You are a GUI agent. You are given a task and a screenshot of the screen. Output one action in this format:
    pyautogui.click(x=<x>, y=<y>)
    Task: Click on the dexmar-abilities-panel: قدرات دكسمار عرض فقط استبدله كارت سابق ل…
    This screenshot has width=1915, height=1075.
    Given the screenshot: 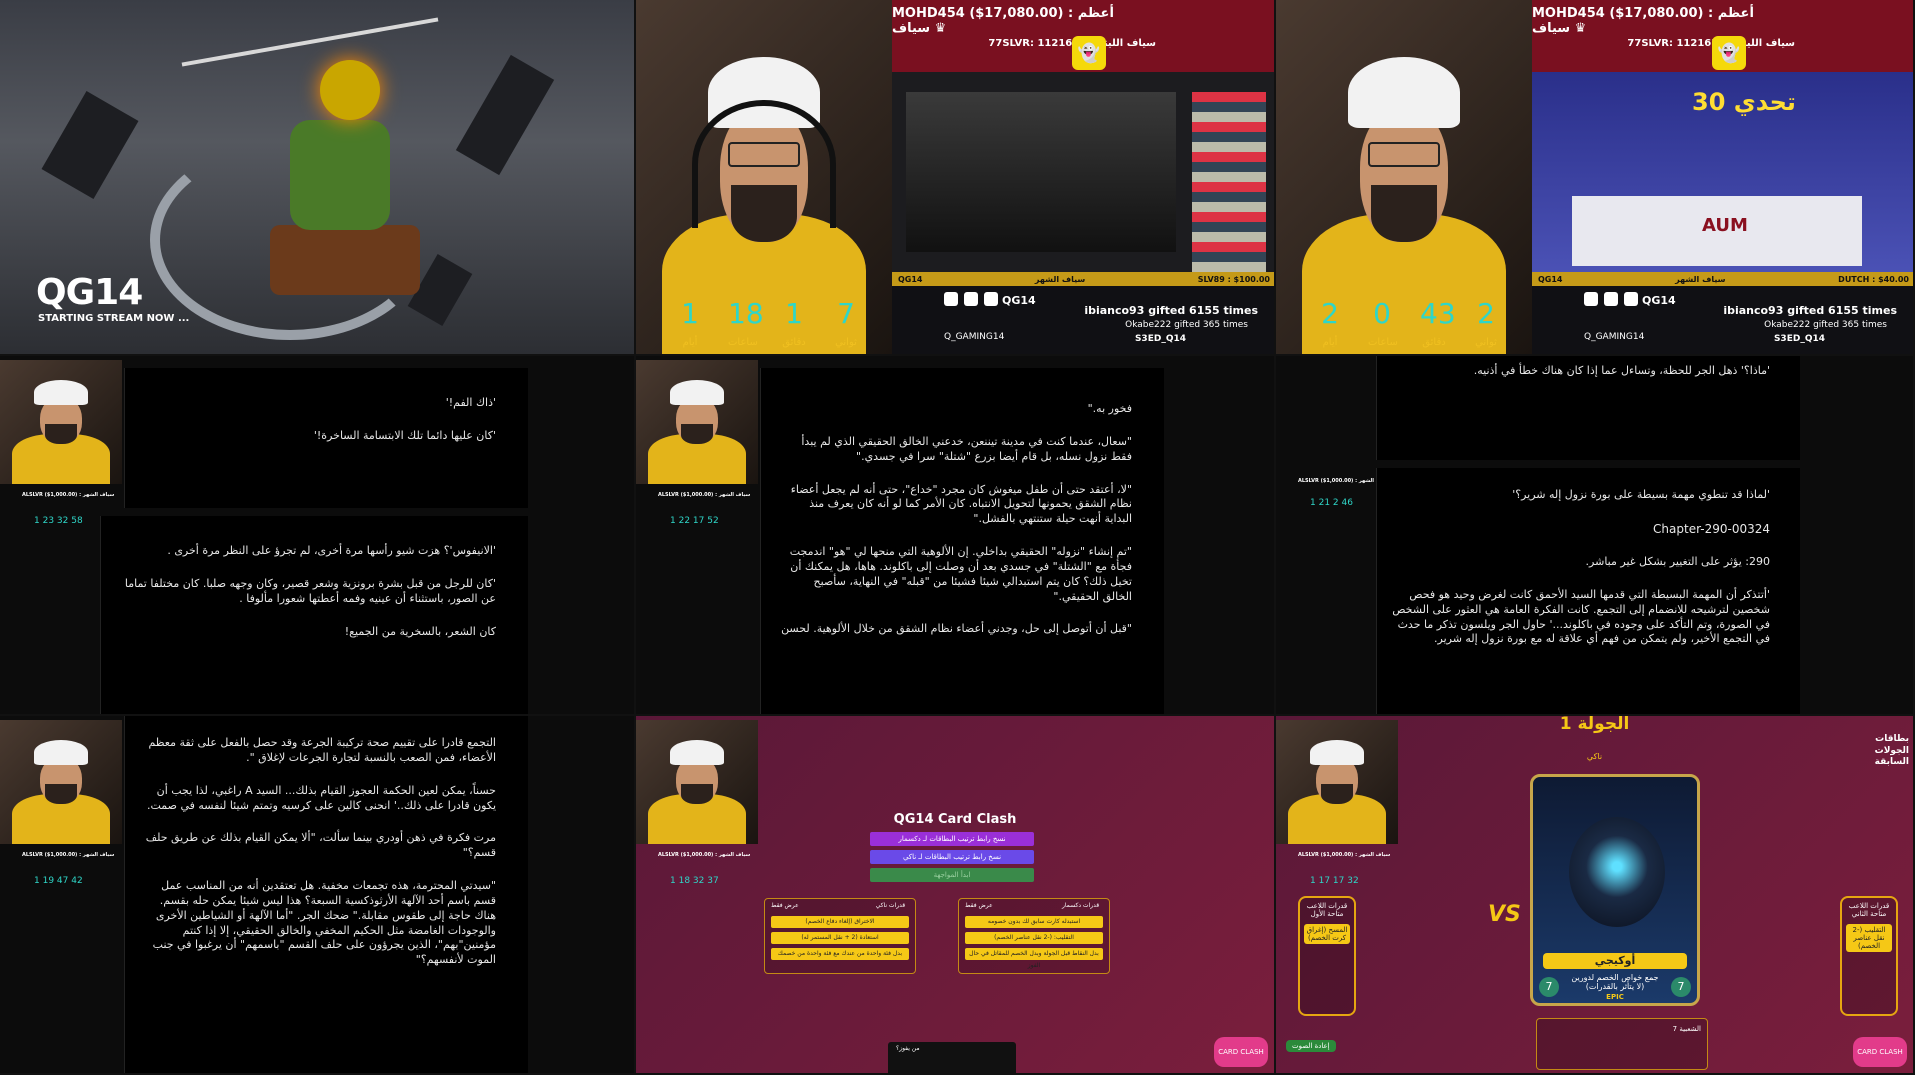 What is the action you would take?
    pyautogui.click(x=1034, y=936)
    